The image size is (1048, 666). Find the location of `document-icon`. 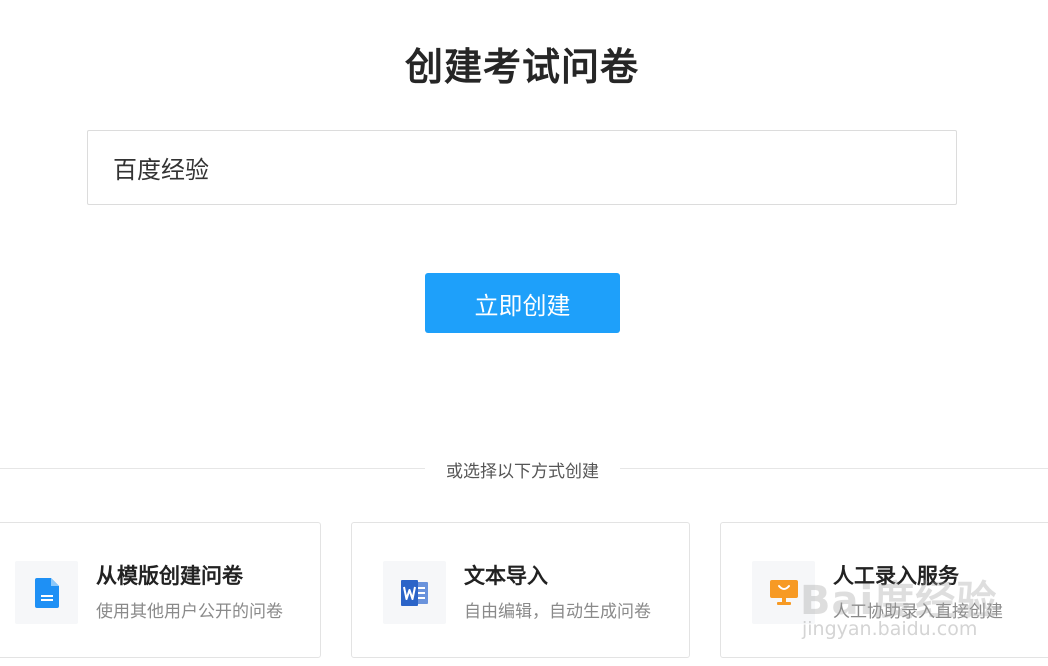

document-icon is located at coordinates (46, 592).